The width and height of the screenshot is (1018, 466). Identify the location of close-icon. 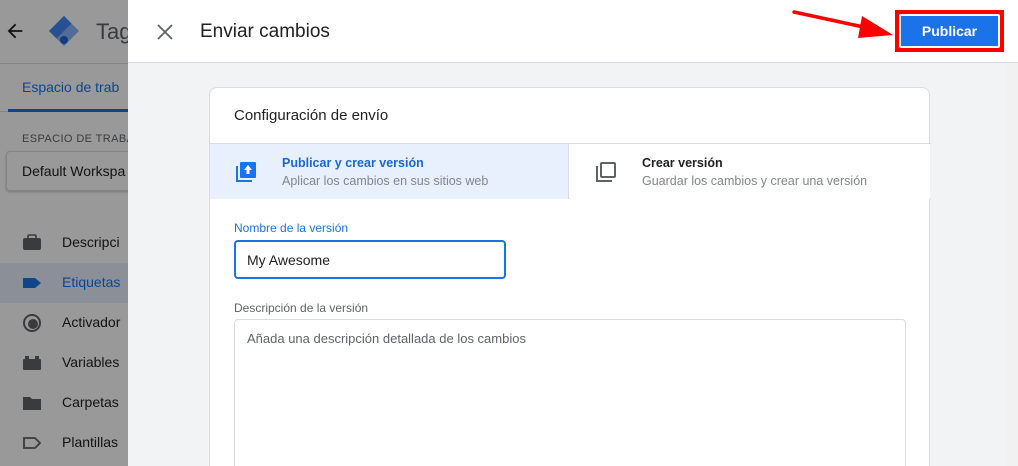
(165, 32).